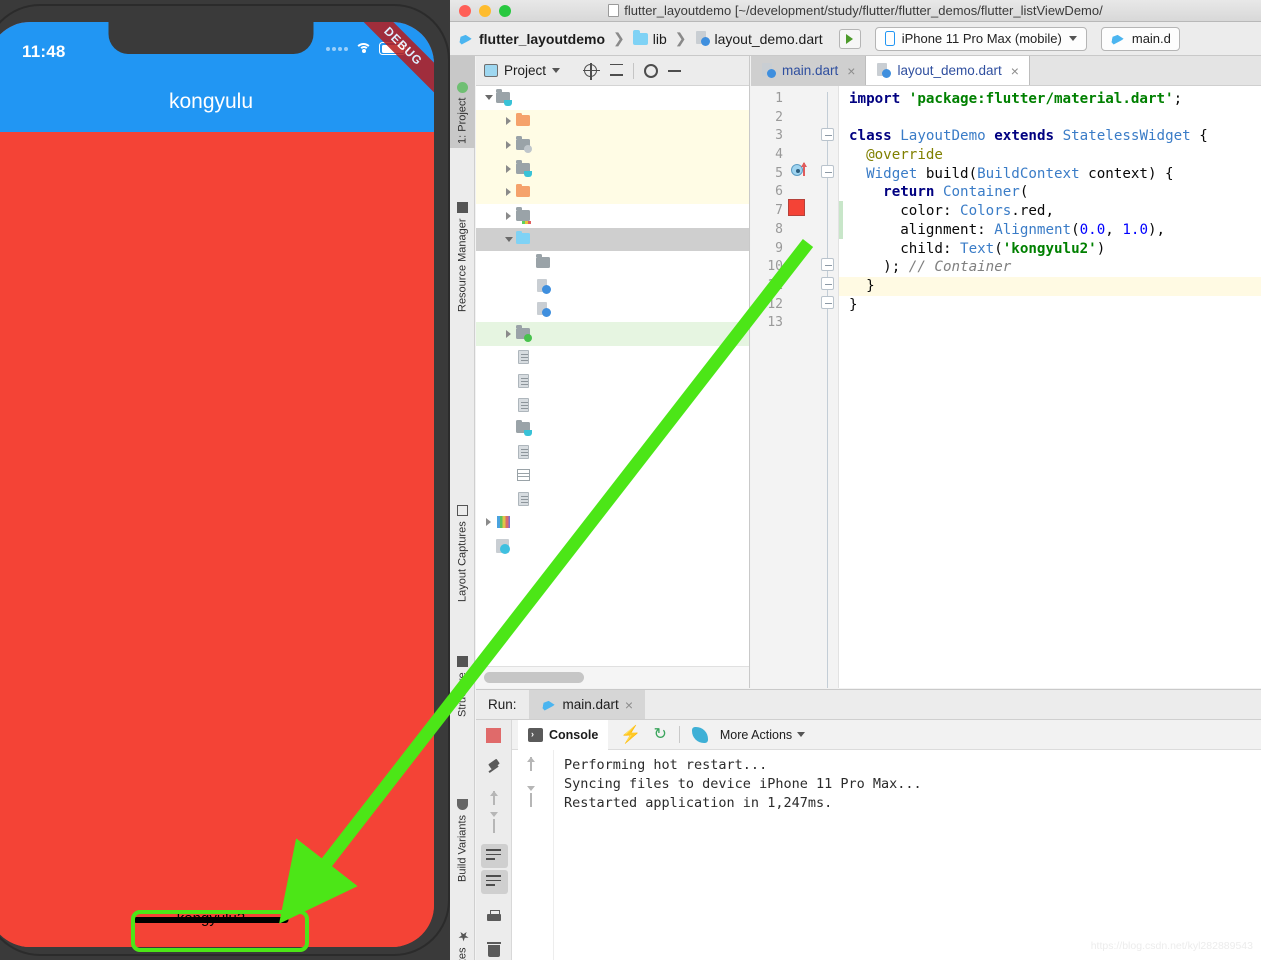  Describe the element at coordinates (827, 264) in the screenshot. I see `fold-marker-return` at that location.